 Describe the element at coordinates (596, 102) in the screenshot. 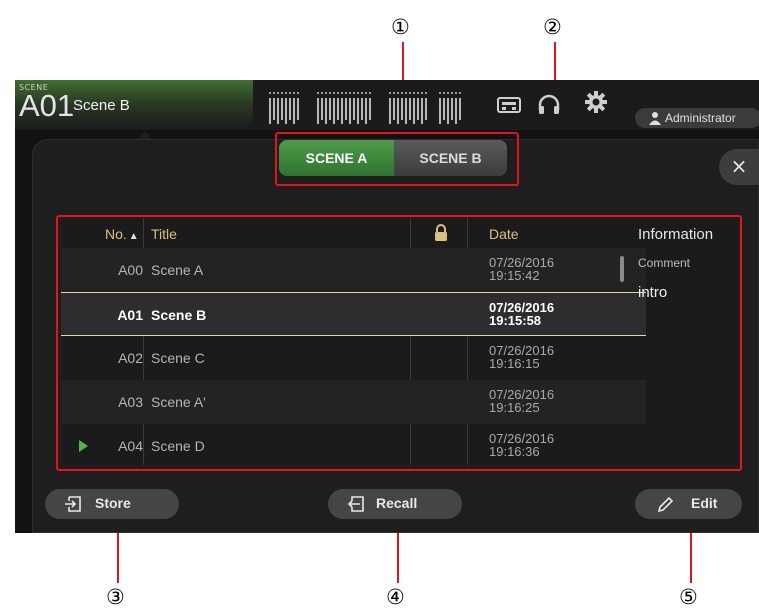

I see `gear-icon` at that location.